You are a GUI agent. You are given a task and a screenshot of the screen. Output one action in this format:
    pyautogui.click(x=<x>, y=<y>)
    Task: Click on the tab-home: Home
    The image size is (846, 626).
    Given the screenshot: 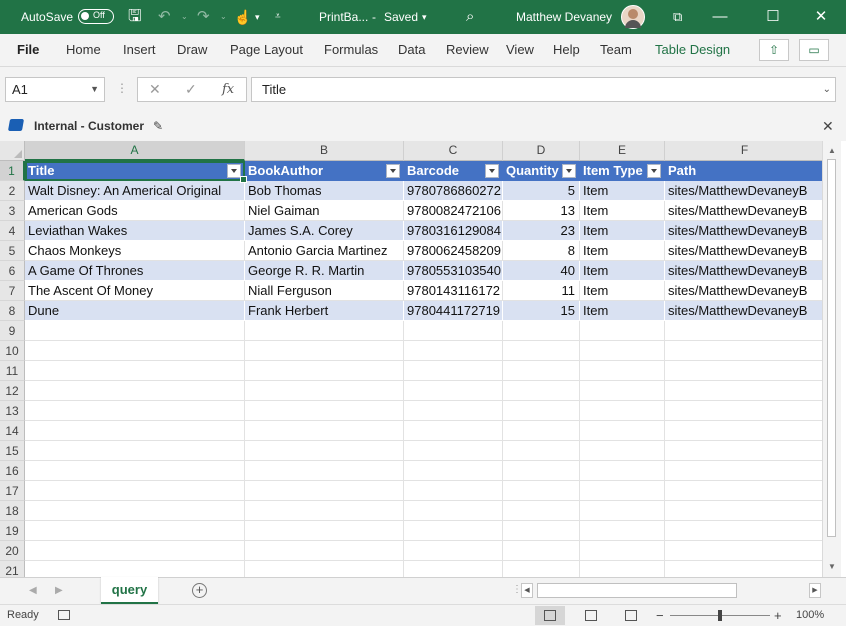 What is the action you would take?
    pyautogui.click(x=83, y=50)
    